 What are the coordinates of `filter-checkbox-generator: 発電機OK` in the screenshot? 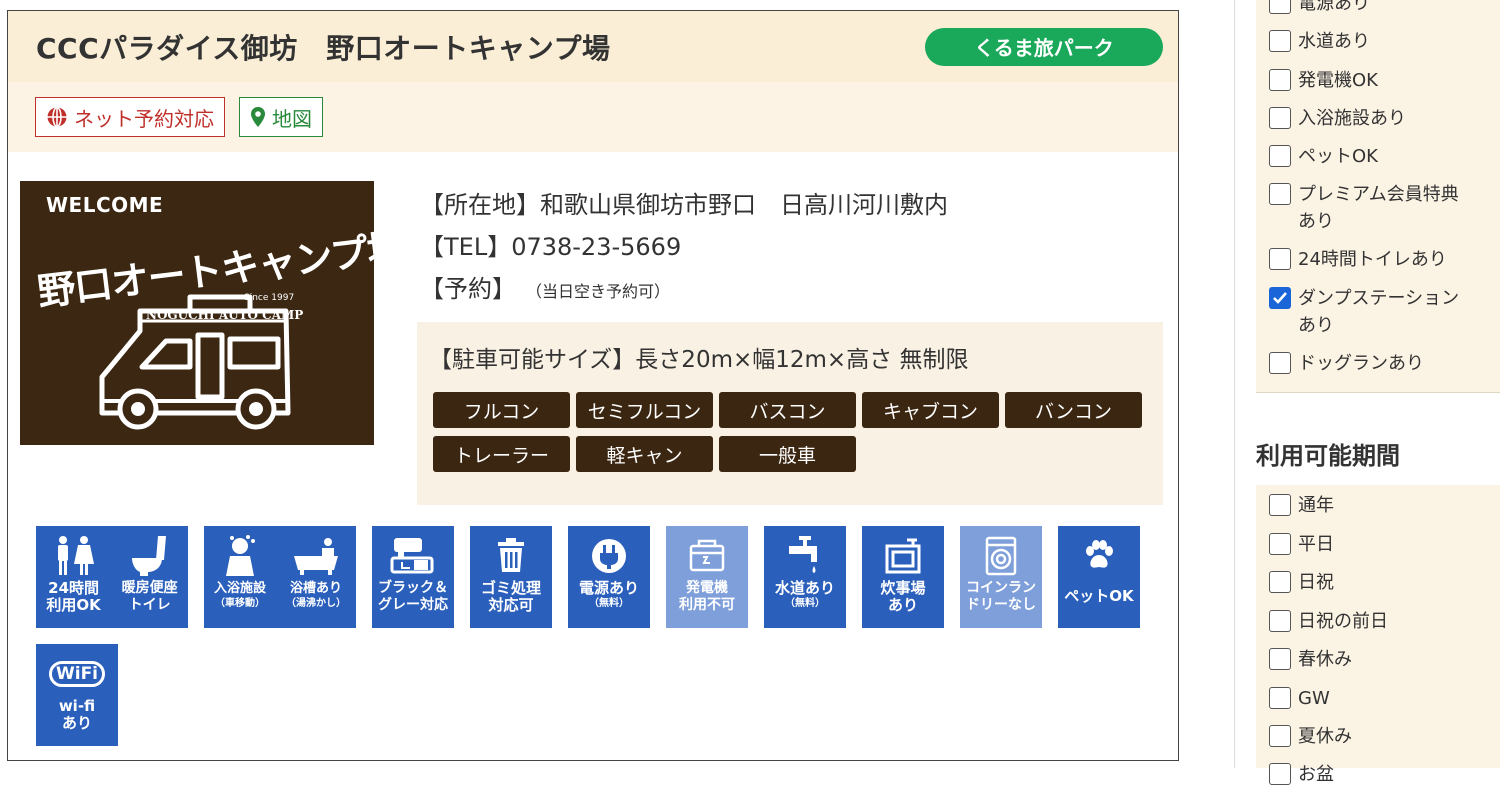 It's located at (1323, 80).